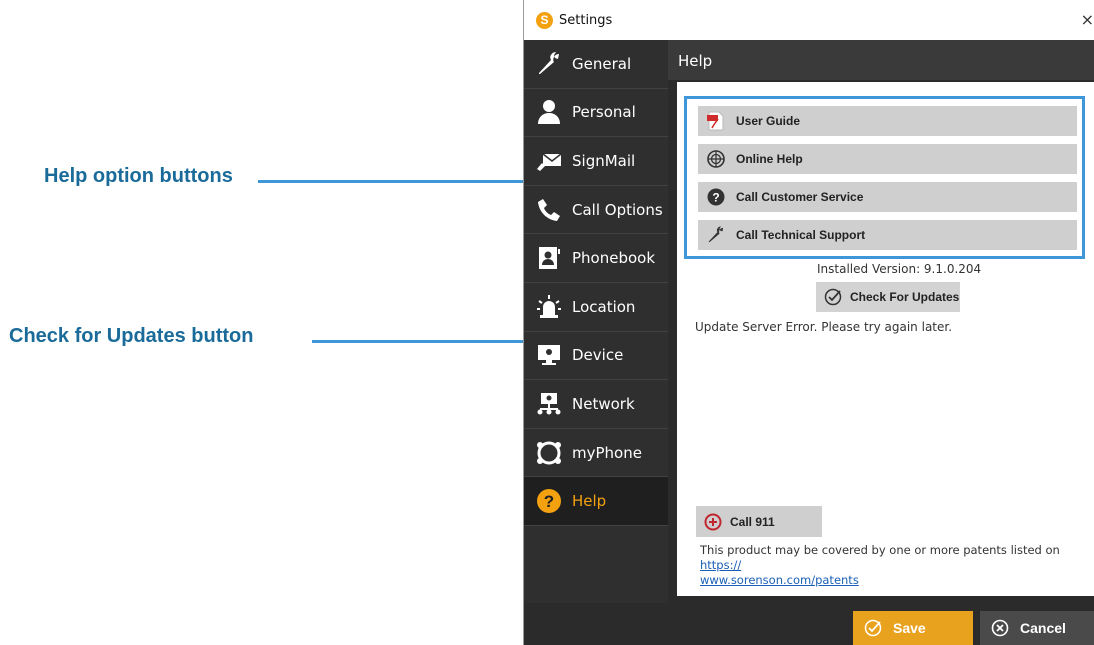  I want to click on call-technical-support-label: Call Technical Support, so click(801, 235).